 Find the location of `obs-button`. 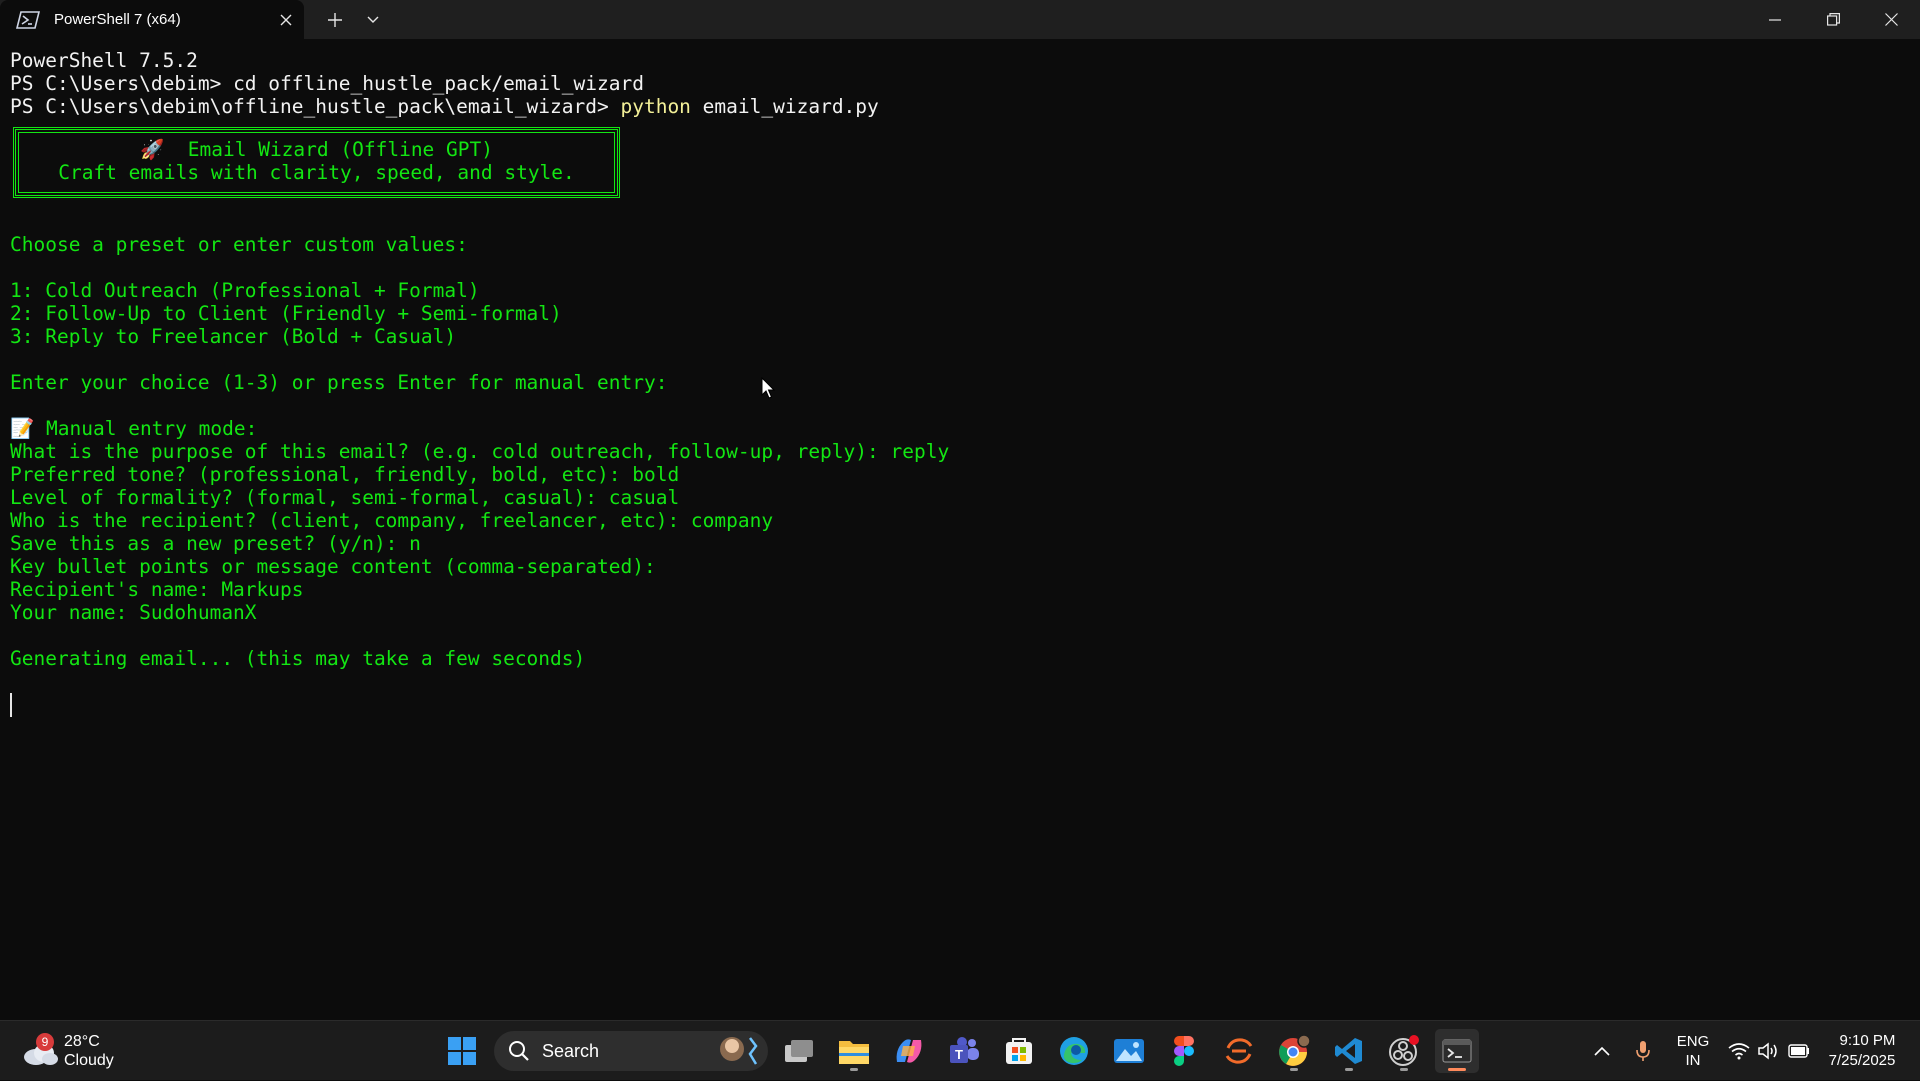

obs-button is located at coordinates (1404, 1051).